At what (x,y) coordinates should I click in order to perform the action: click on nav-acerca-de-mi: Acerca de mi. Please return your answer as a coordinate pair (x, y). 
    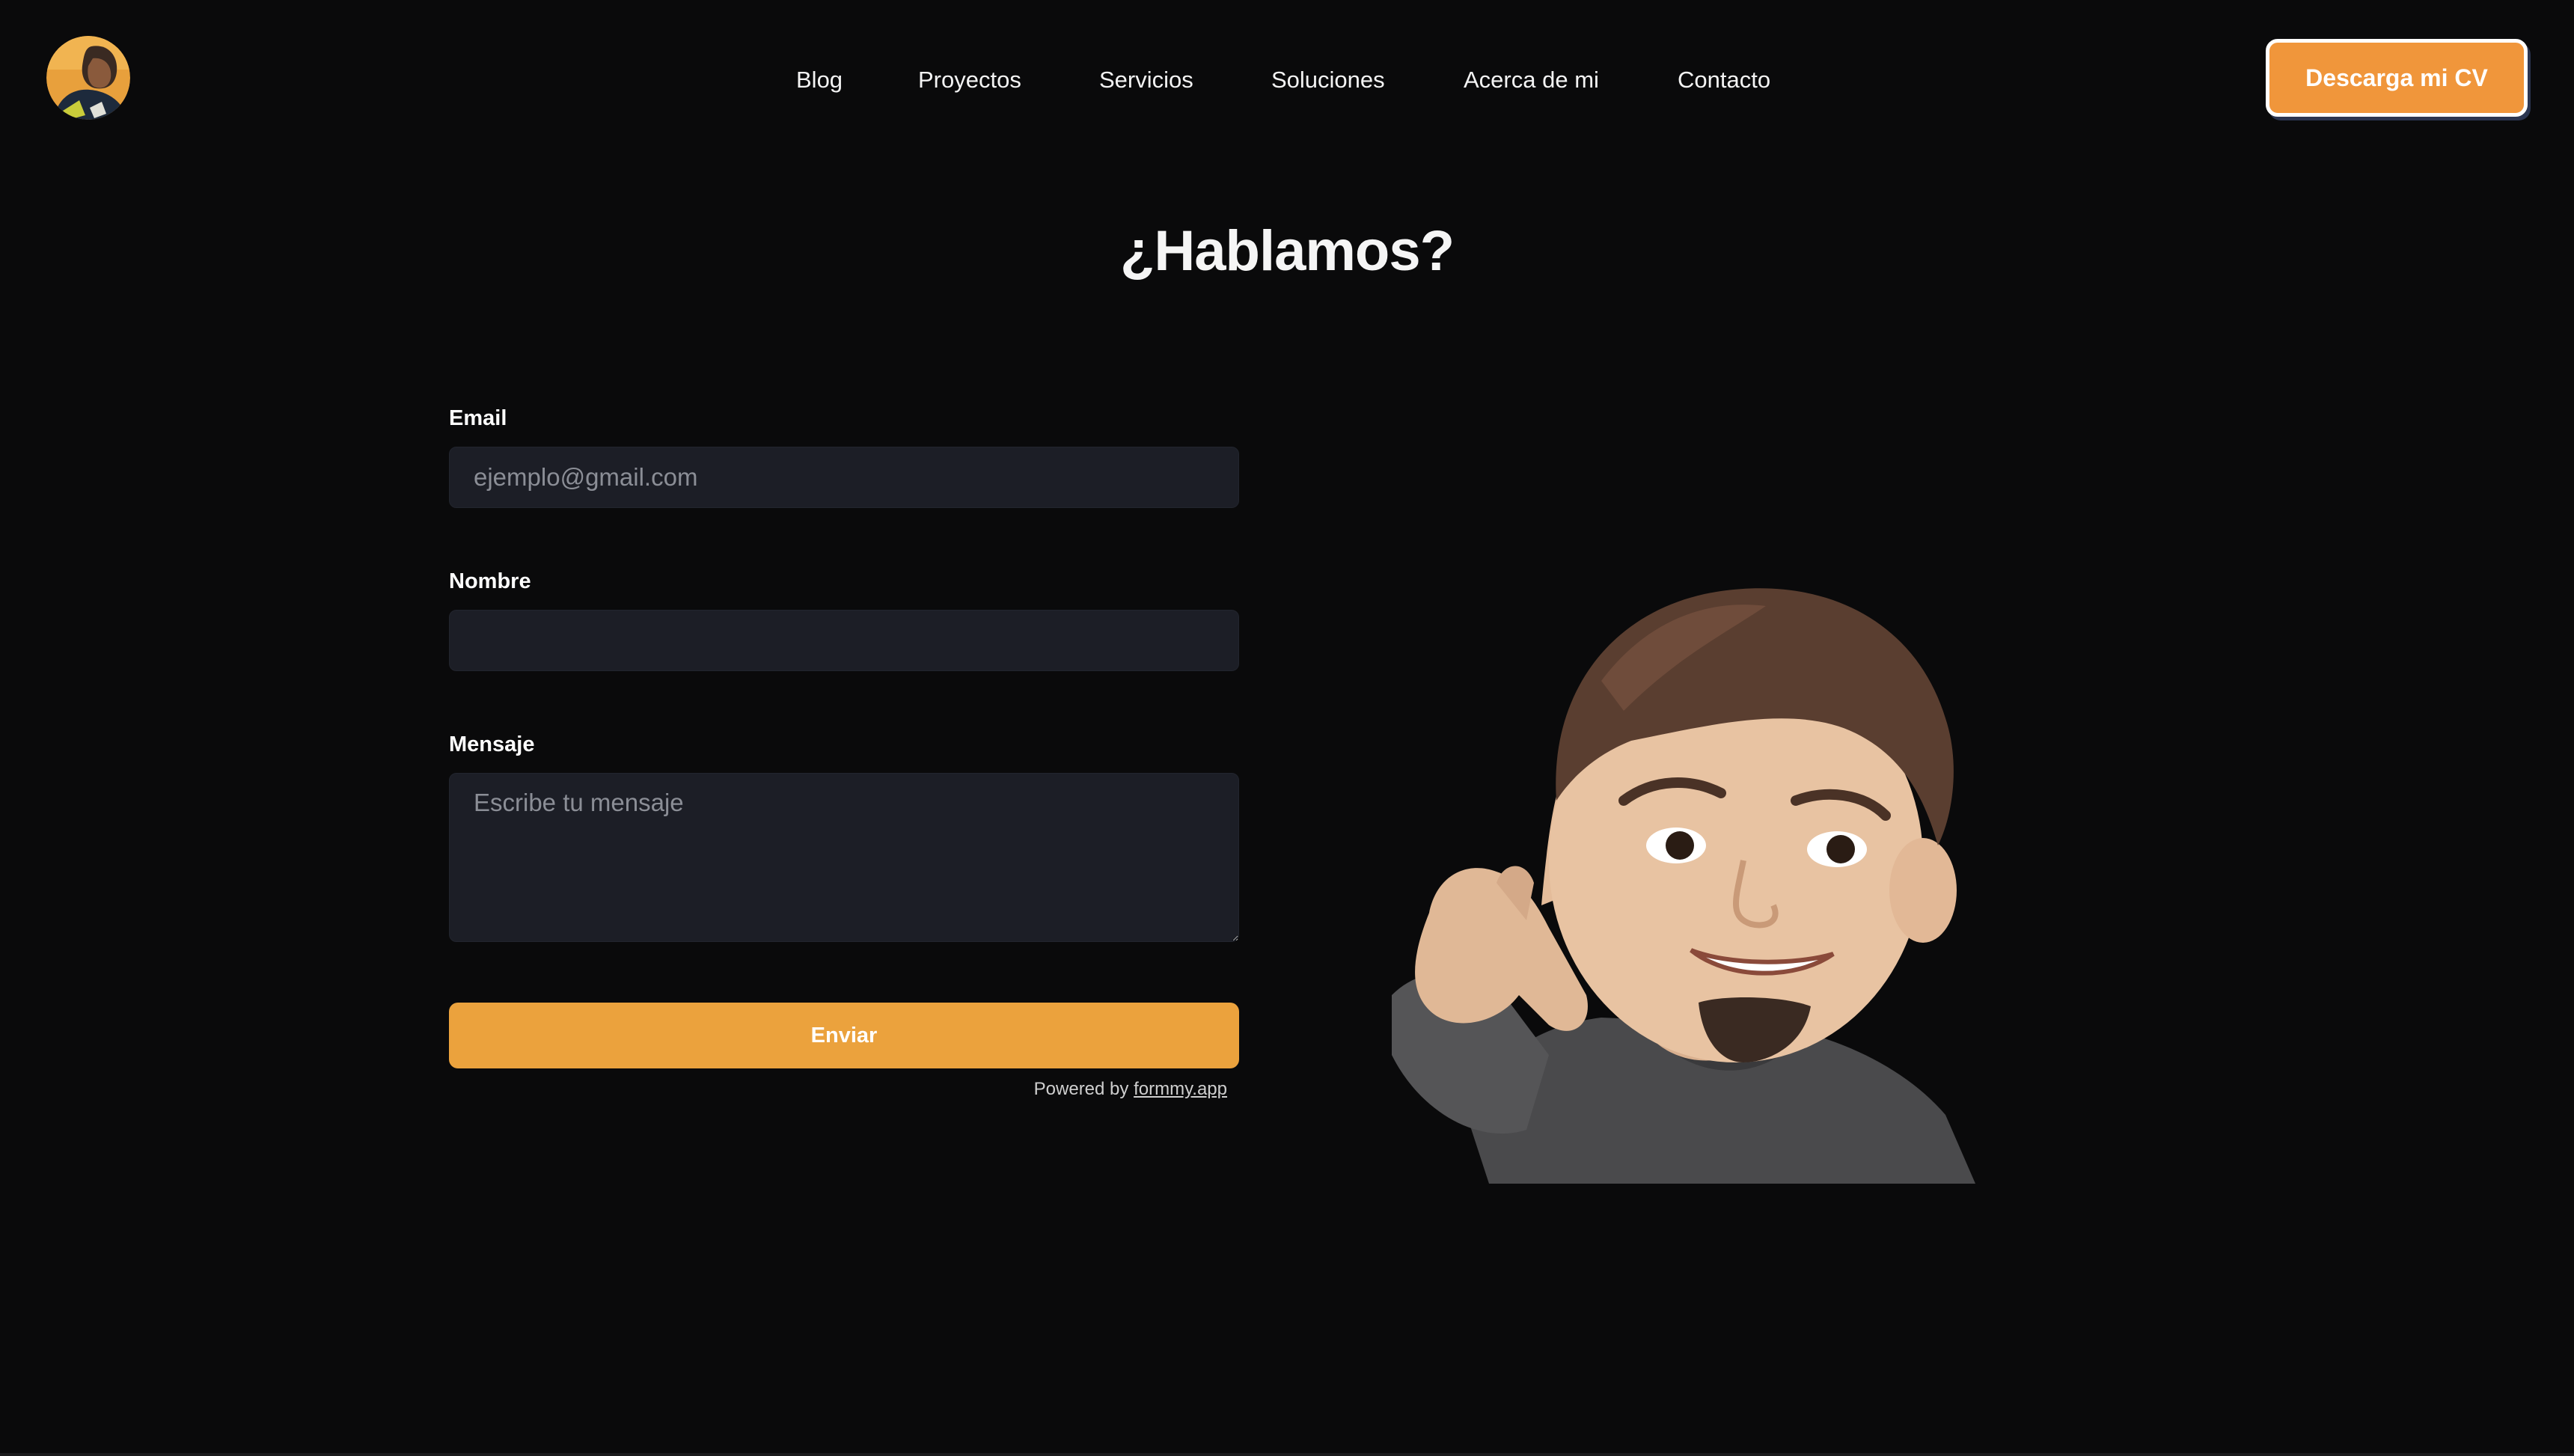
    Looking at the image, I should click on (1531, 80).